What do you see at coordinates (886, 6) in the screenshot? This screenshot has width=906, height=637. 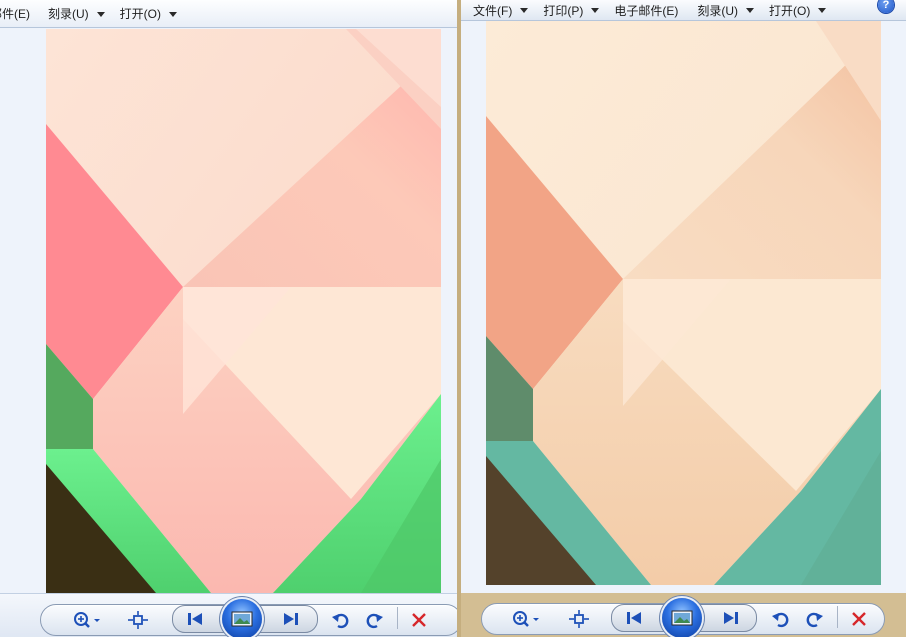 I see `help-icon: ?` at bounding box center [886, 6].